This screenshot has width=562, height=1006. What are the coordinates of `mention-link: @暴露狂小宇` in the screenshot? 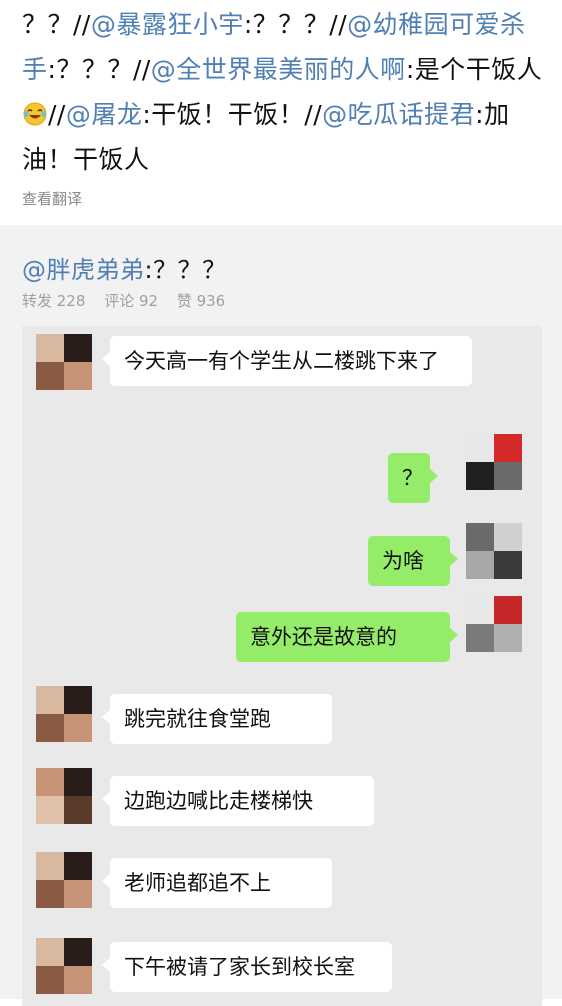 It's located at (167, 24).